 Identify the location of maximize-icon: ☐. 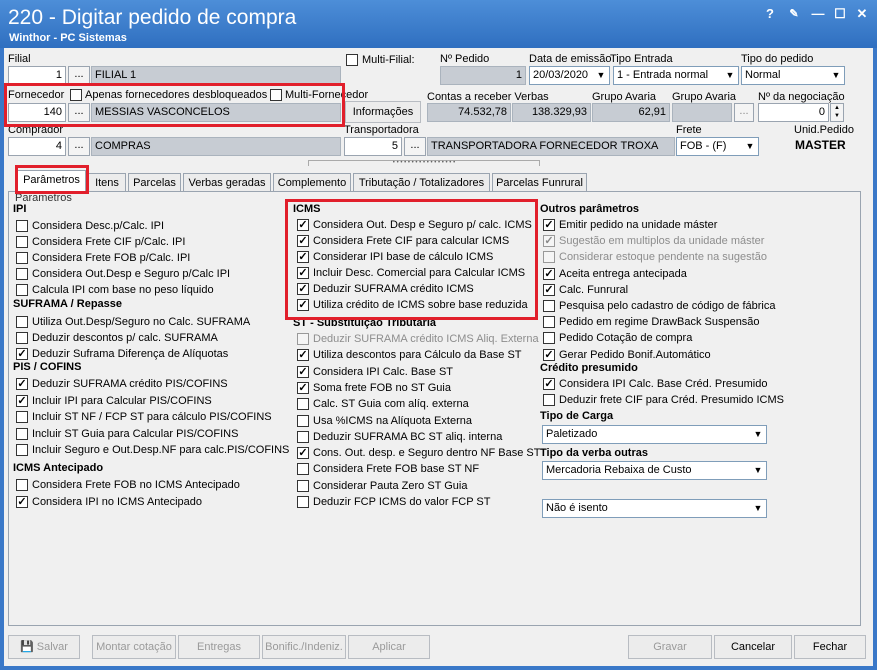
(840, 14).